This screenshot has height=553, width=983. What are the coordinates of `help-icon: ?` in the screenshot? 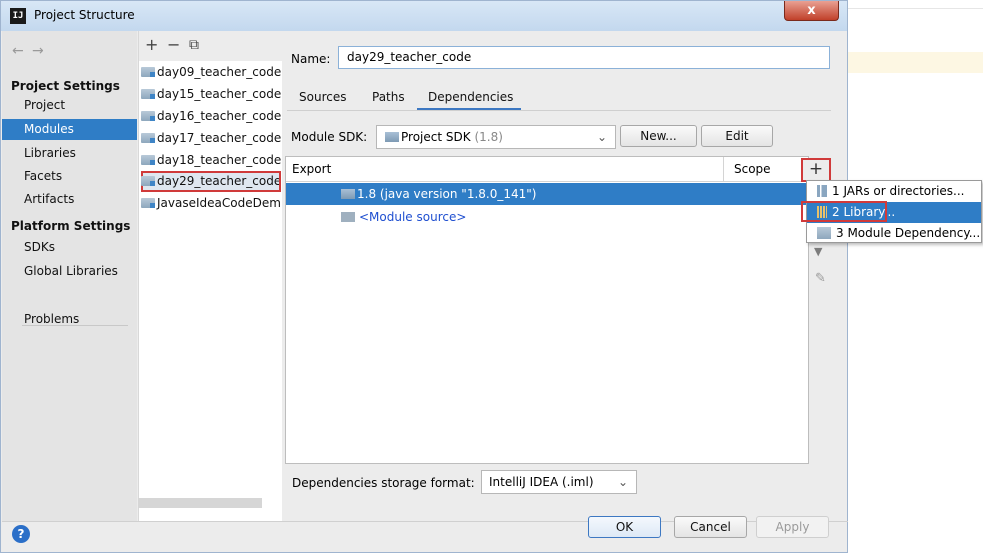 It's located at (21, 534).